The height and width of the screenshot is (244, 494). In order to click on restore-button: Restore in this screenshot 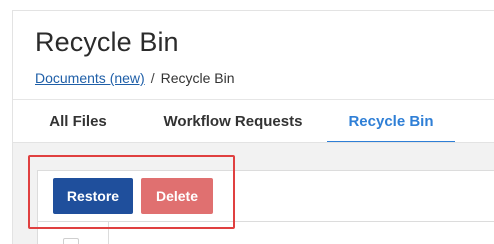, I will do `click(93, 196)`.